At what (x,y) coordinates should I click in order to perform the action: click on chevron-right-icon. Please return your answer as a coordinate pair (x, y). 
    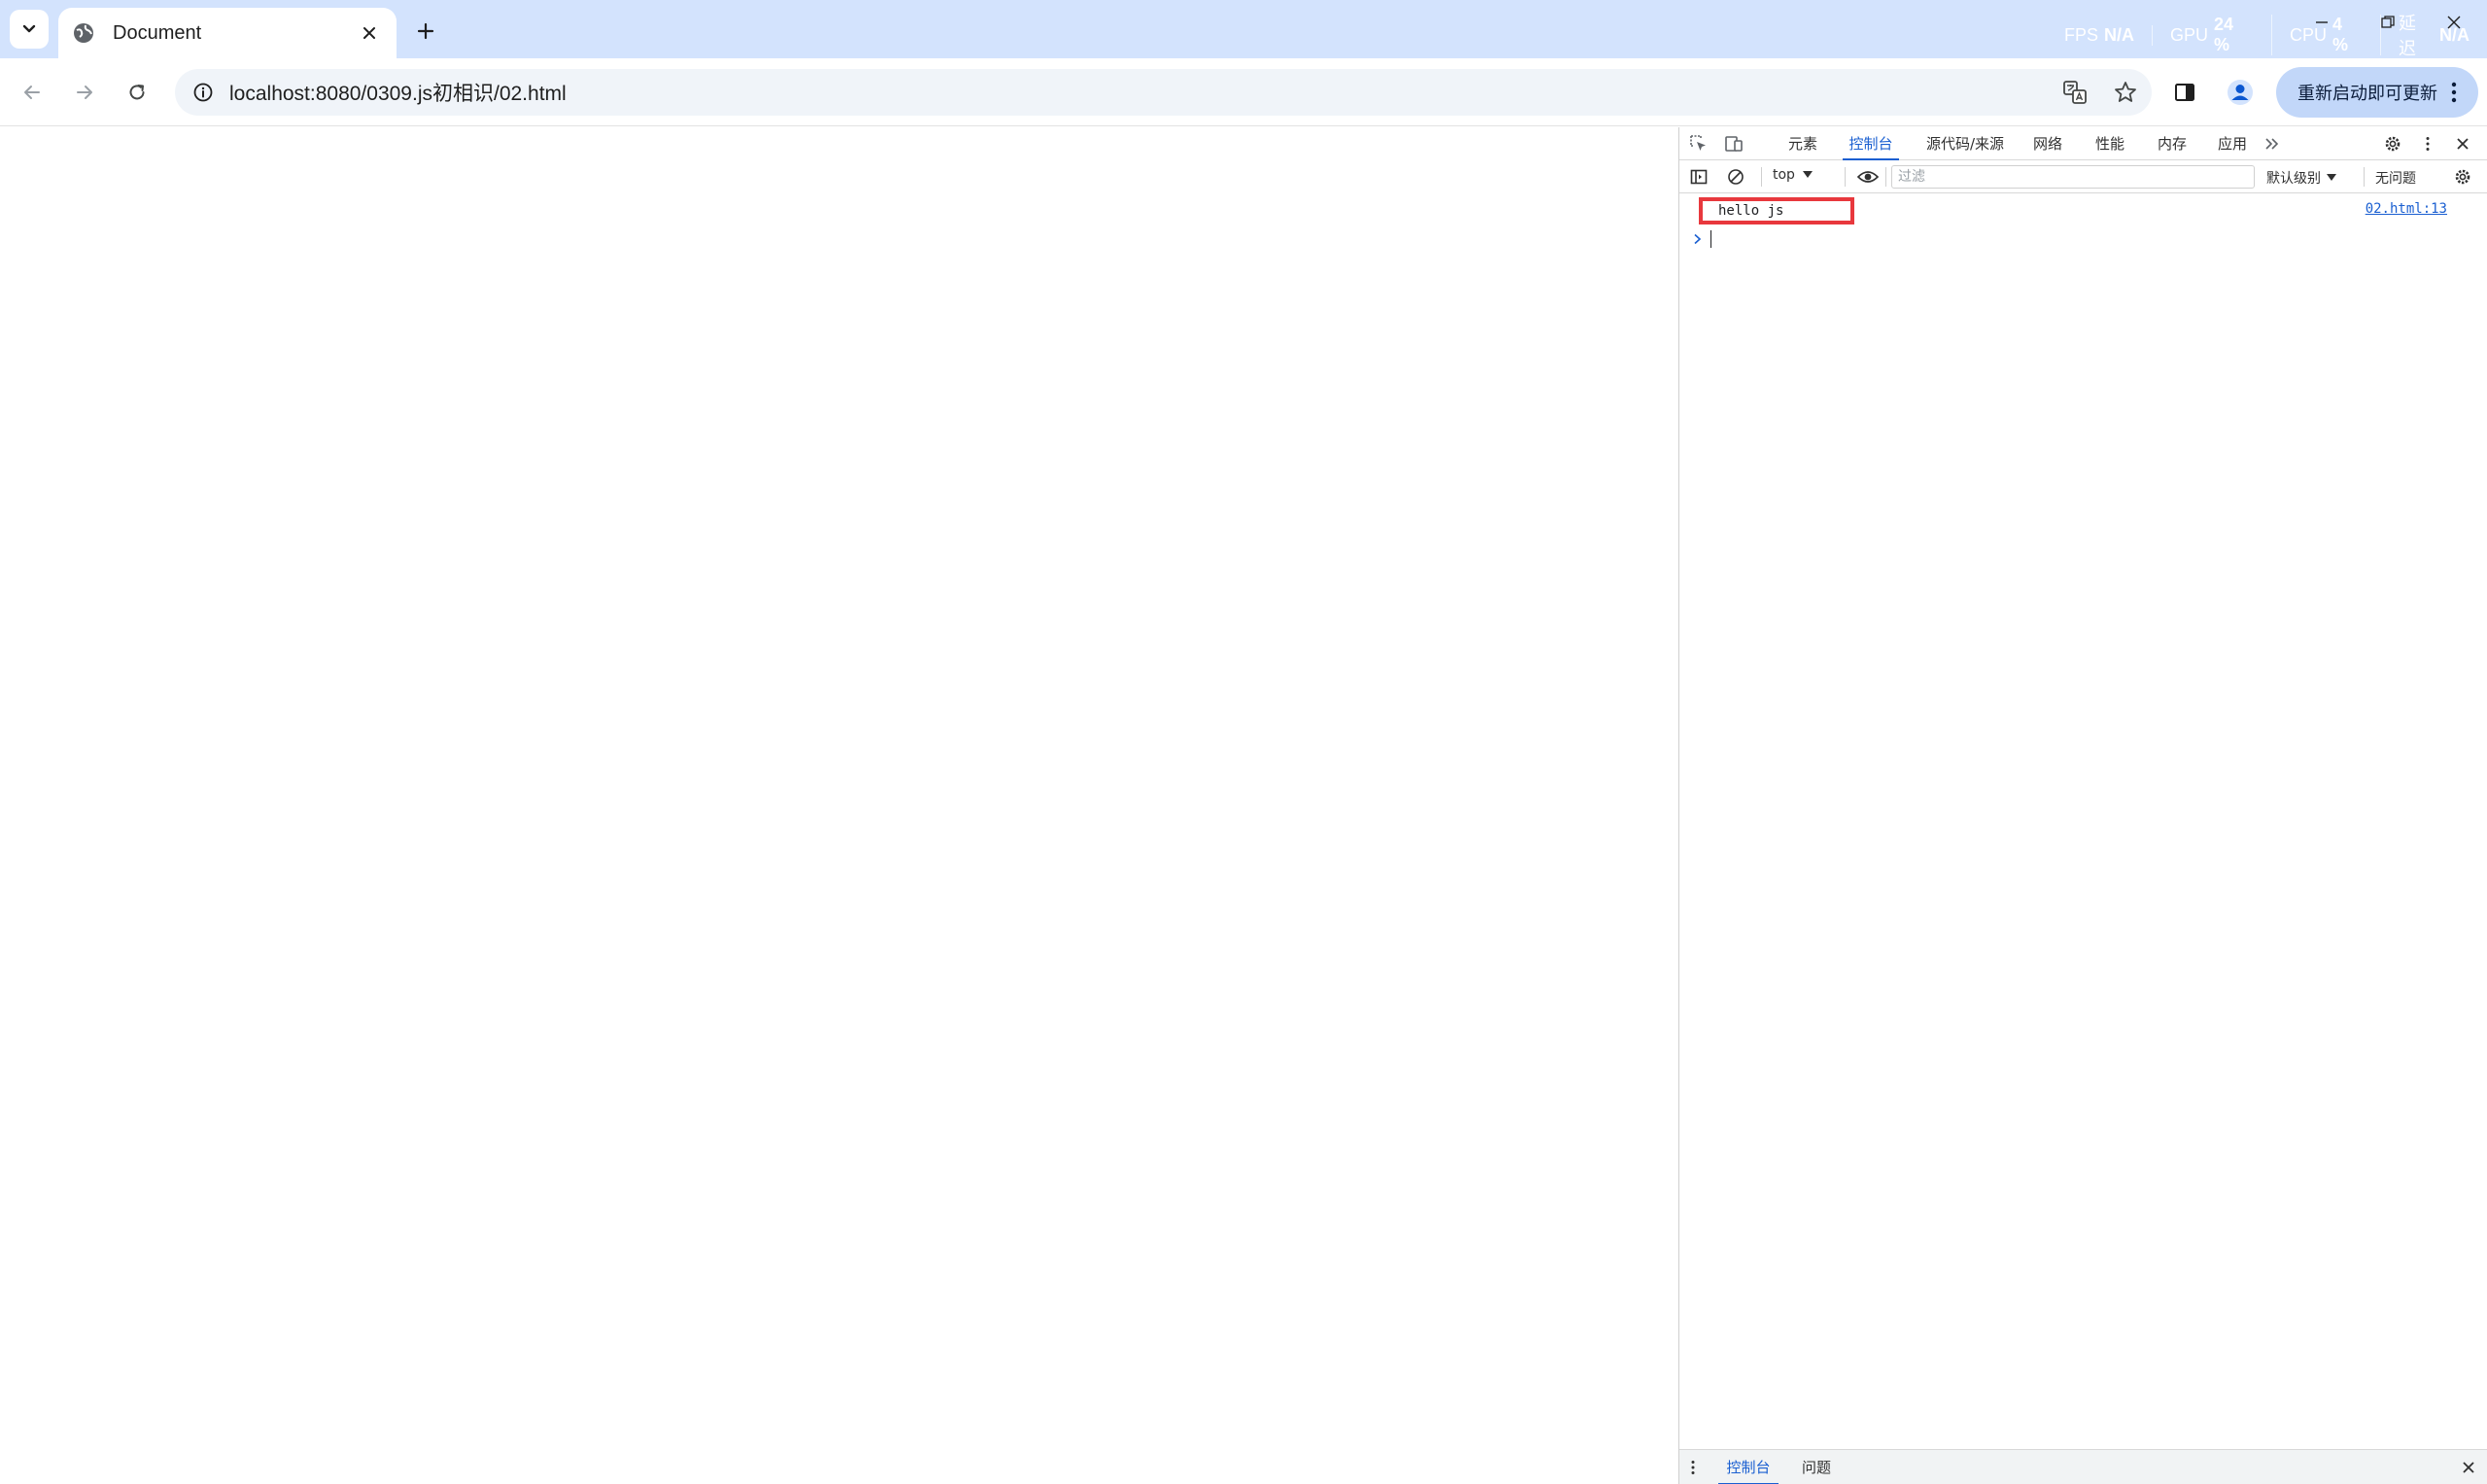
    Looking at the image, I should click on (1698, 239).